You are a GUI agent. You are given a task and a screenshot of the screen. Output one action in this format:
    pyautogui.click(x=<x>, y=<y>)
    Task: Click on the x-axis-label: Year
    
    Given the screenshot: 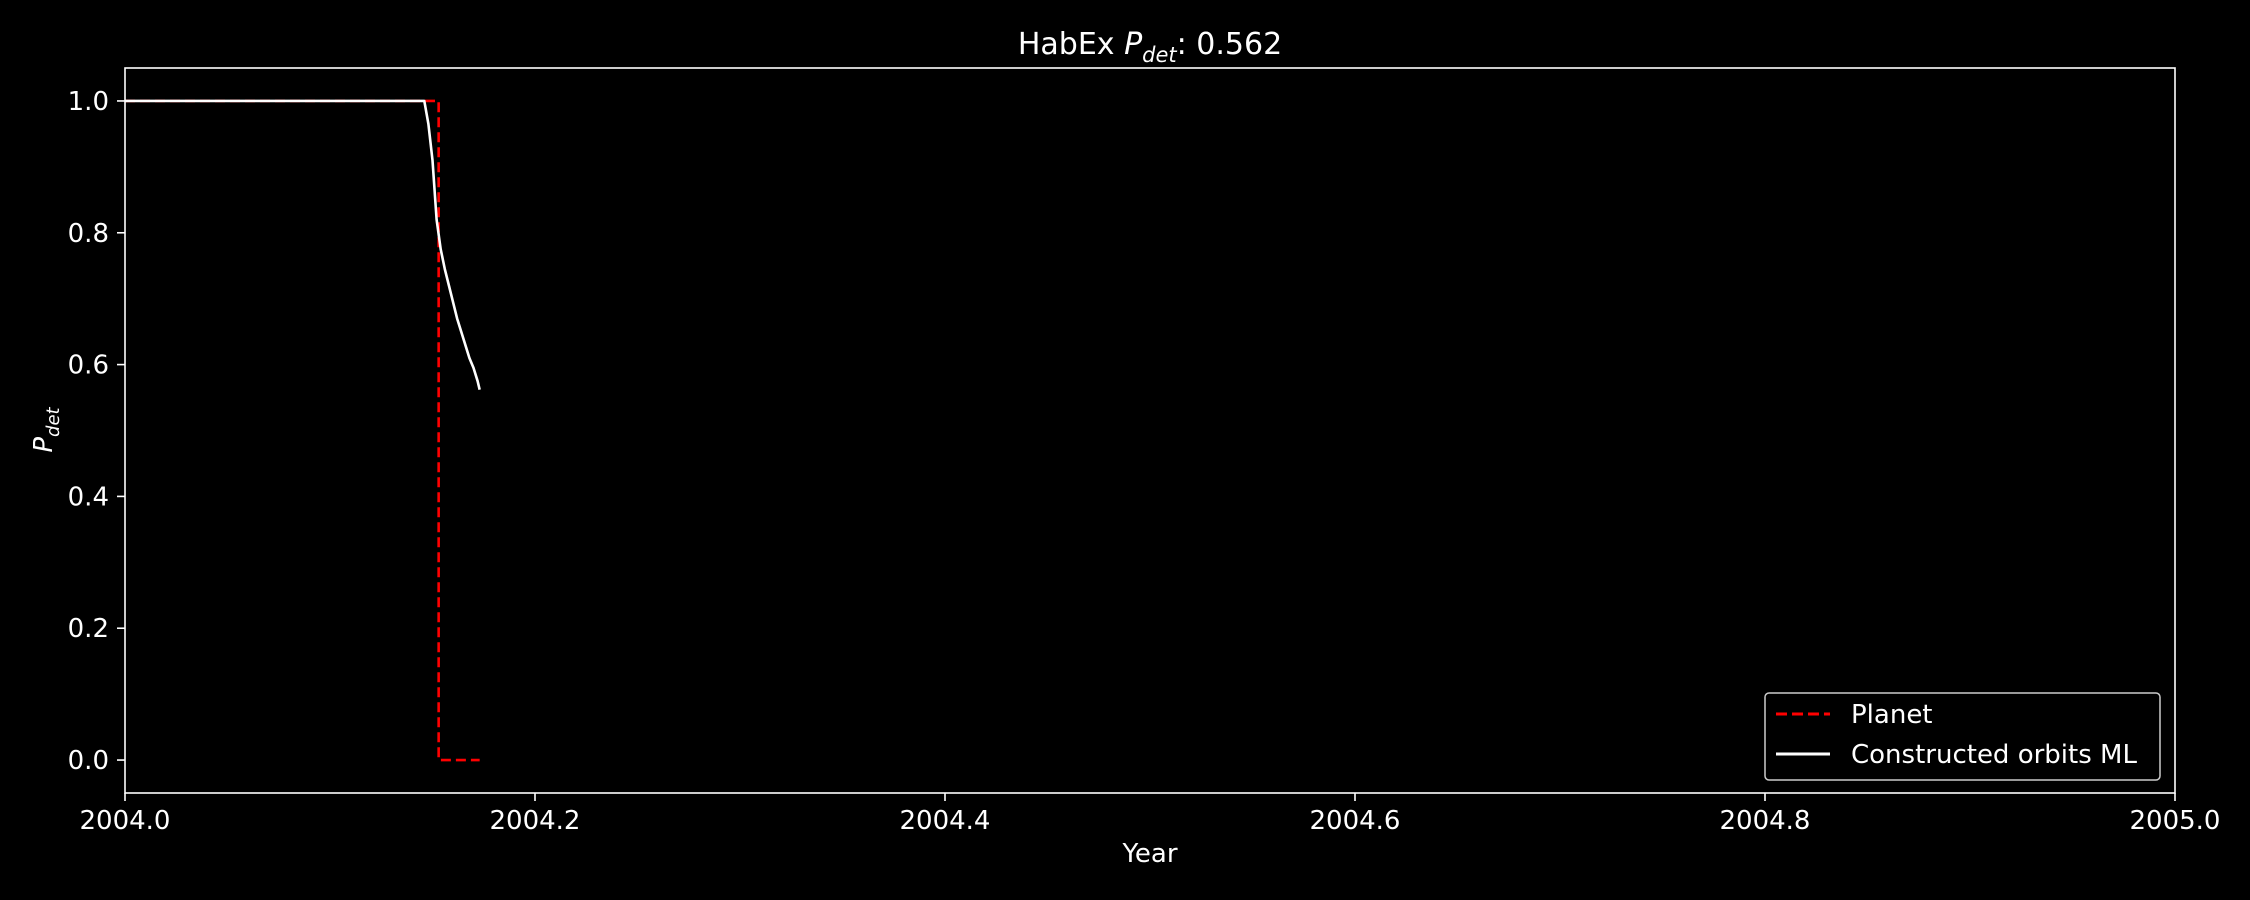 What is the action you would take?
    pyautogui.click(x=1149, y=854)
    